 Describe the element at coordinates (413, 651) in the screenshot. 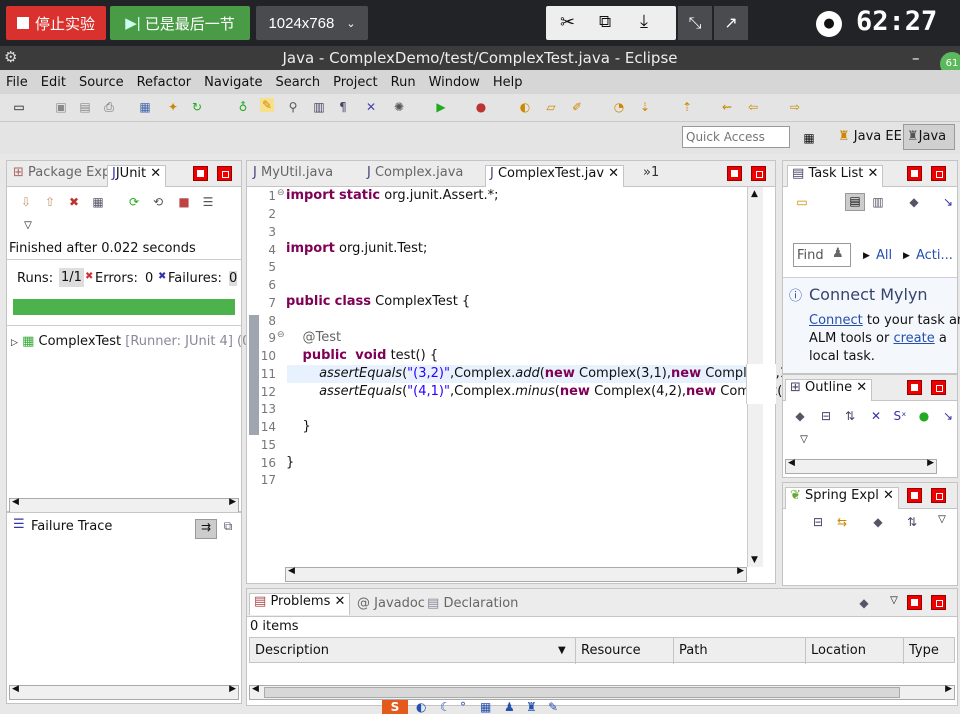

I see `column-description: Description ▼` at that location.